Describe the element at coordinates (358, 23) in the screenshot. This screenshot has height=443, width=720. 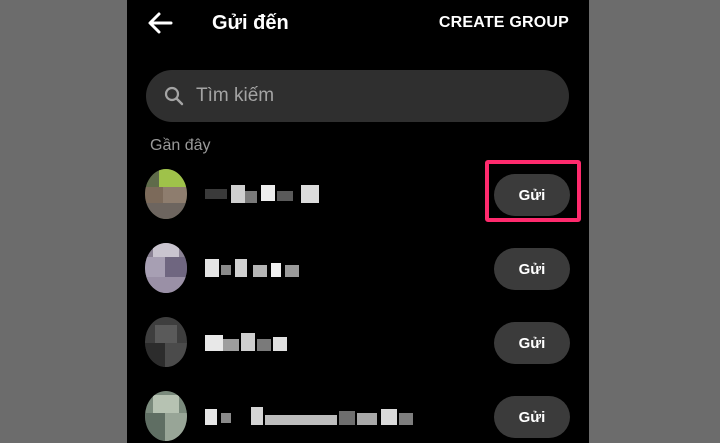
I see `header: Gửi đến CREATE GROUP` at that location.